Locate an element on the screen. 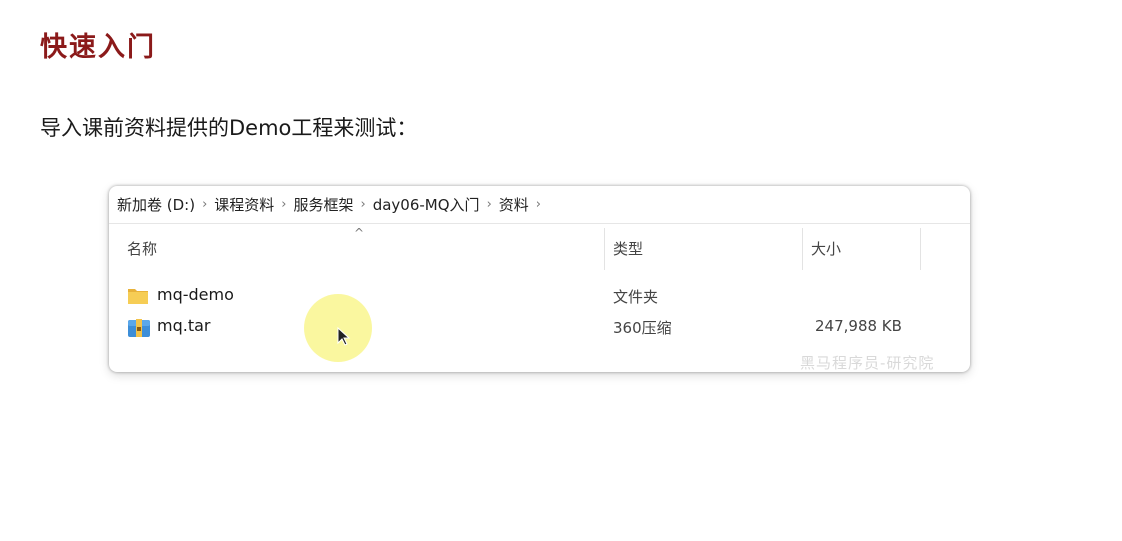 The image size is (1122, 541). archive-icon is located at coordinates (139, 330).